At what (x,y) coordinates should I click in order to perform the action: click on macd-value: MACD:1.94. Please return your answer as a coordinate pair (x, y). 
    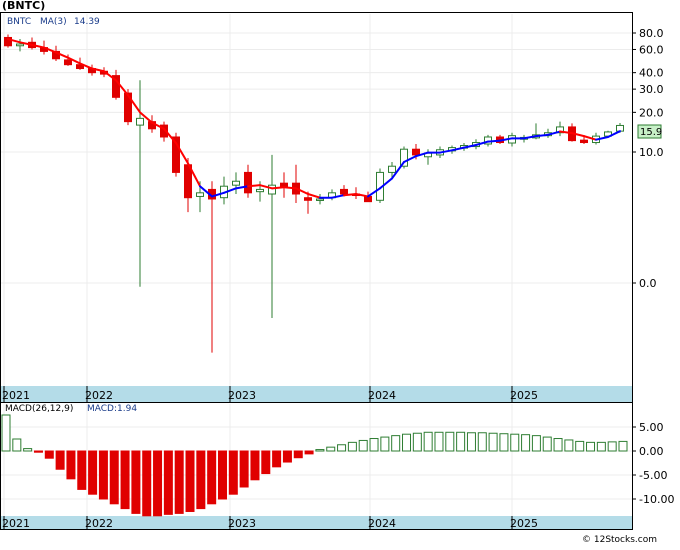
    Looking at the image, I should click on (112, 409).